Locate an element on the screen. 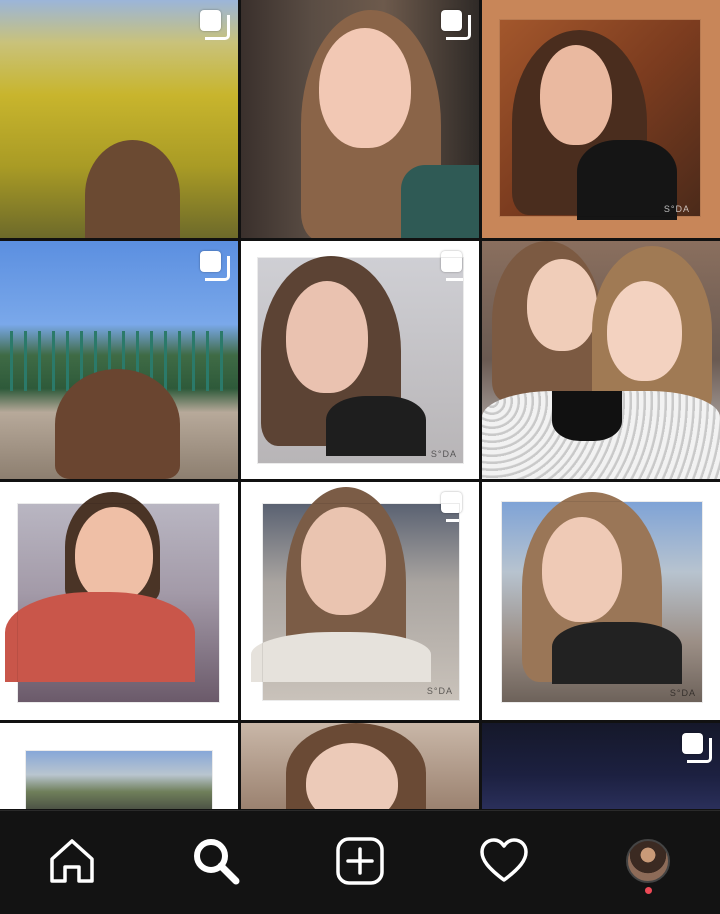 The height and width of the screenshot is (914, 720). home-icon is located at coordinates (72, 861).